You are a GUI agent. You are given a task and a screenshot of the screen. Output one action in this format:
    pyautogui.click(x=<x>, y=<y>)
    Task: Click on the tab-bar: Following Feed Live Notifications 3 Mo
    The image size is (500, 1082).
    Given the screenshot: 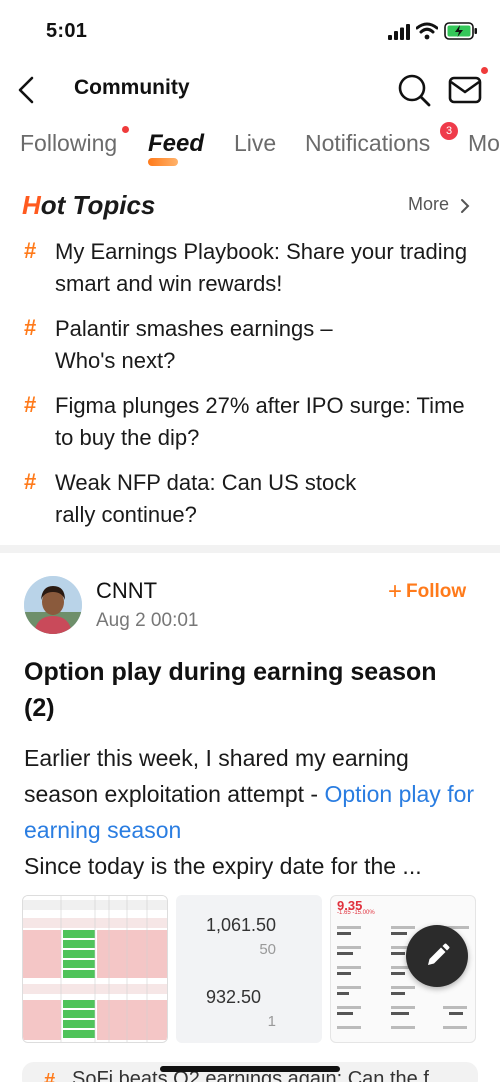 What is the action you would take?
    pyautogui.click(x=250, y=146)
    